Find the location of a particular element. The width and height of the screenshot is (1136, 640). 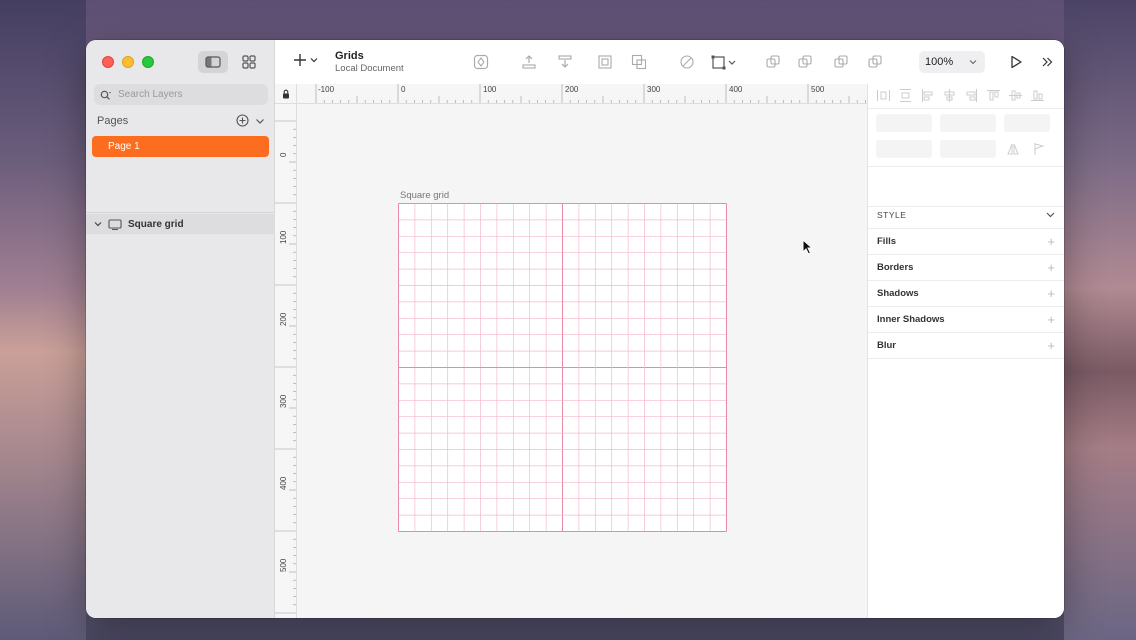

width-field is located at coordinates (904, 149).